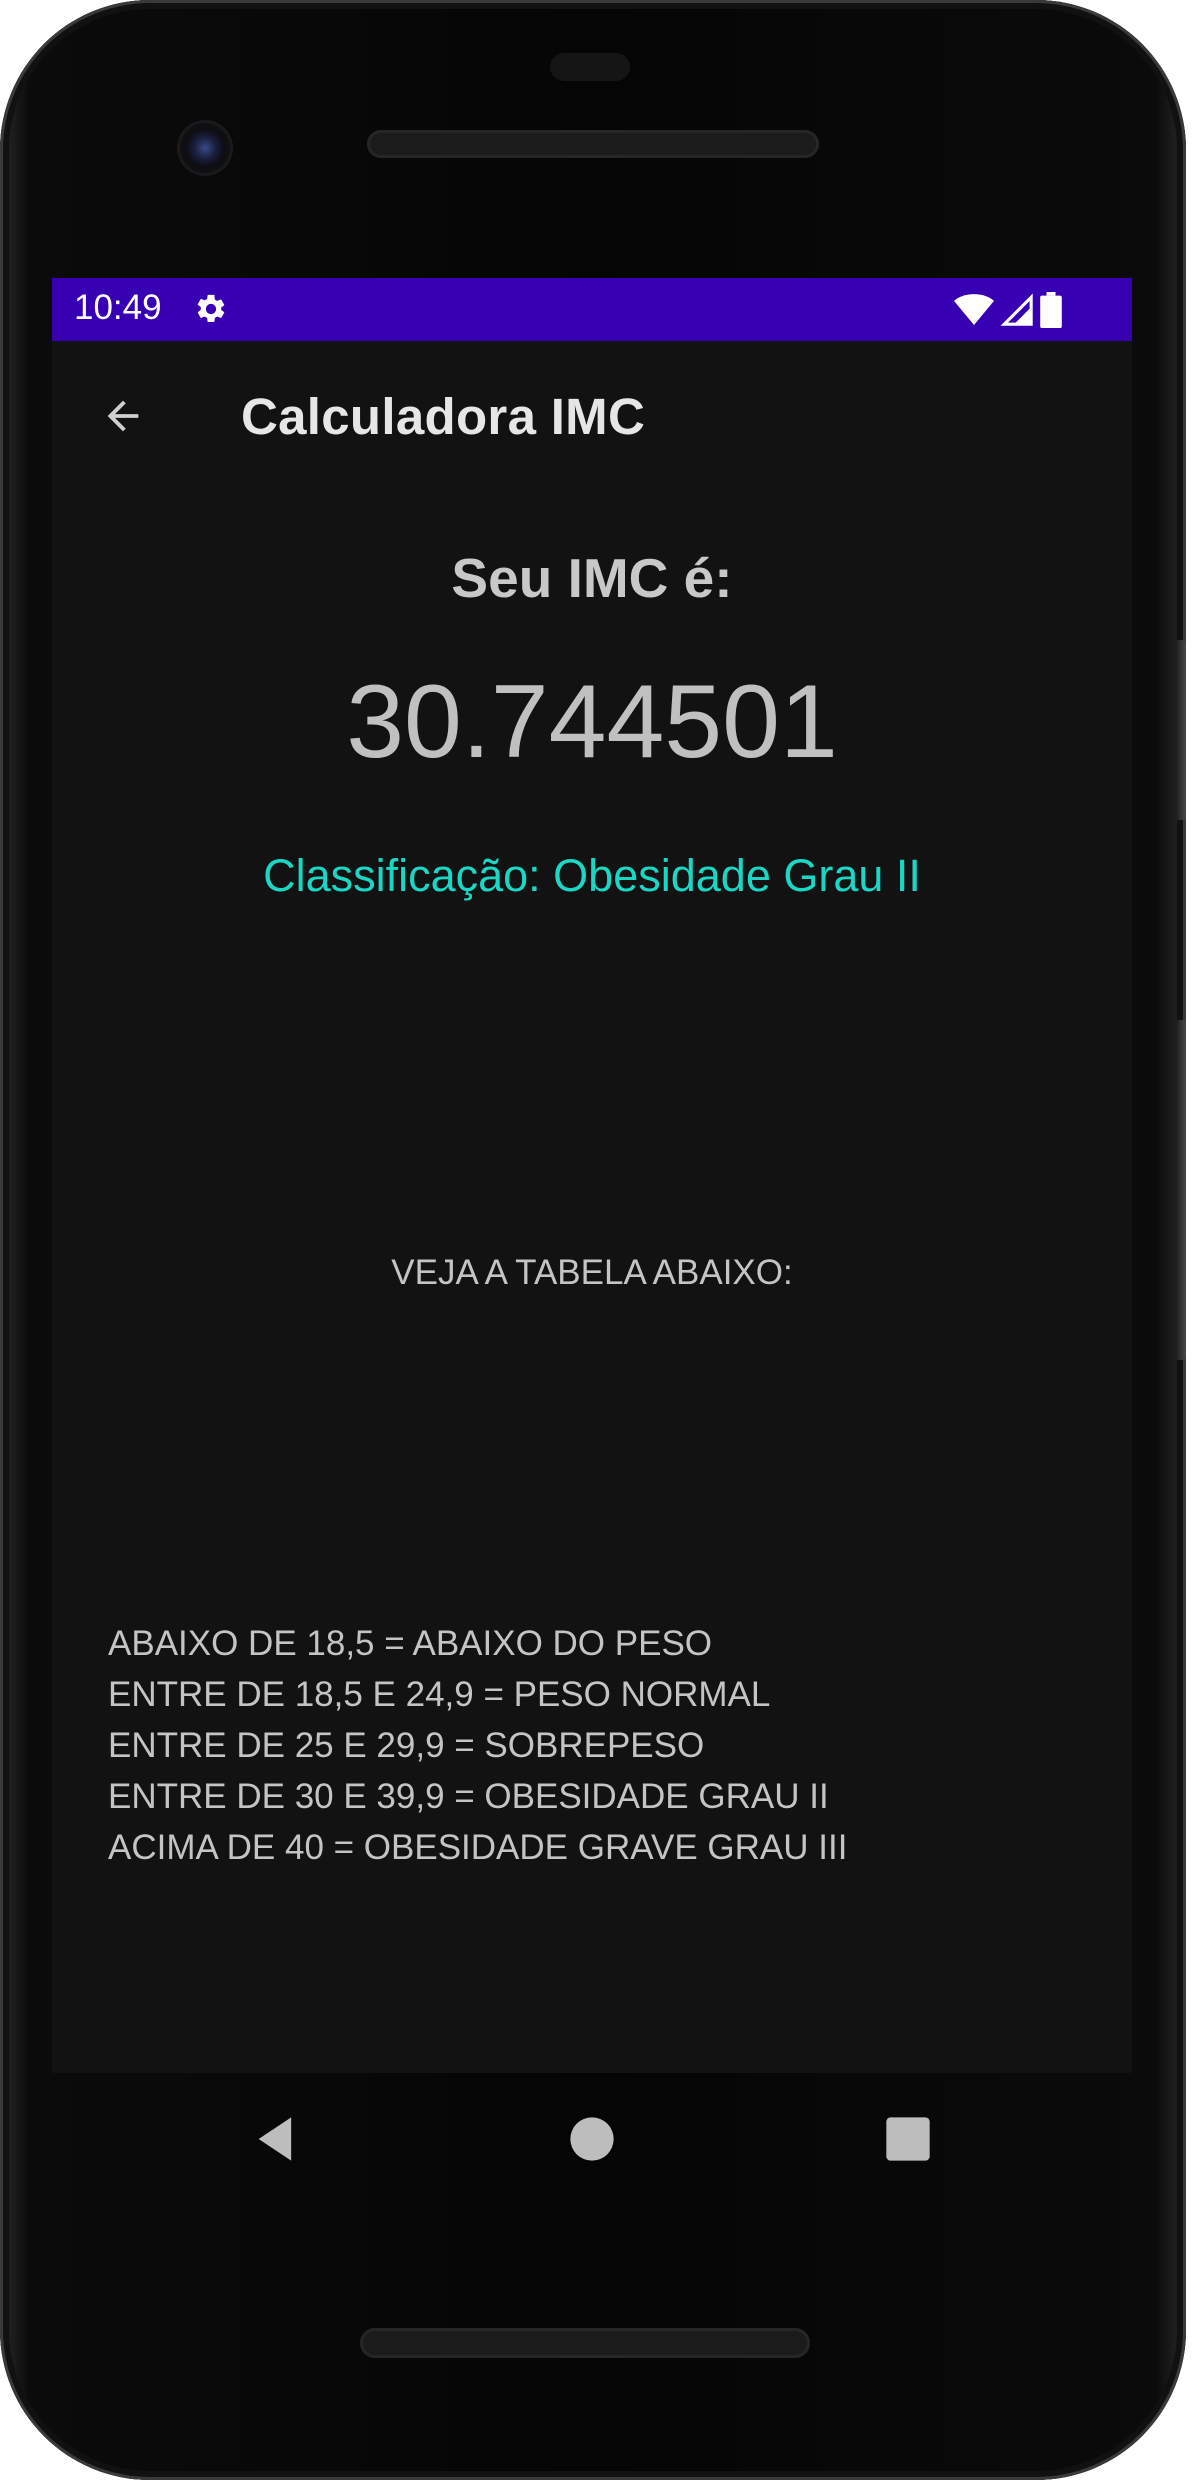 The image size is (1194, 2480). Describe the element at coordinates (592, 309) in the screenshot. I see `status-bar: 10:49` at that location.